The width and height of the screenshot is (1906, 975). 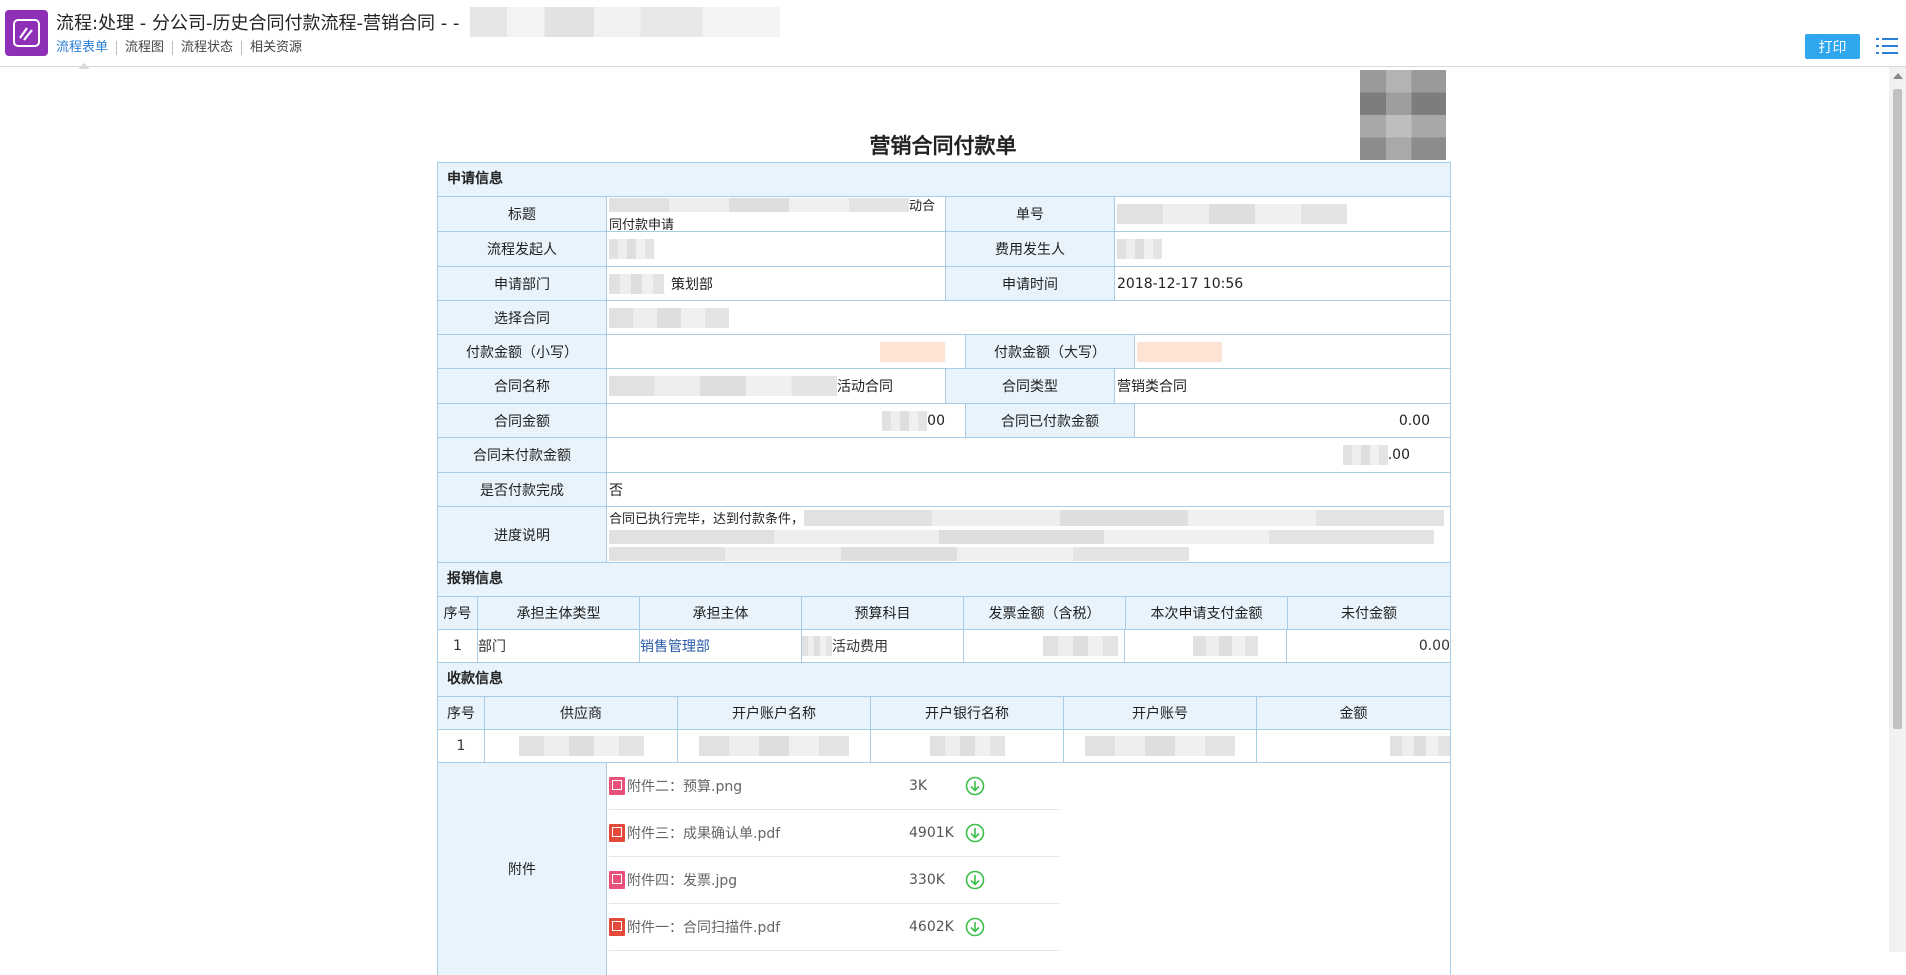 I want to click on scroll-thumb, so click(x=1897, y=409).